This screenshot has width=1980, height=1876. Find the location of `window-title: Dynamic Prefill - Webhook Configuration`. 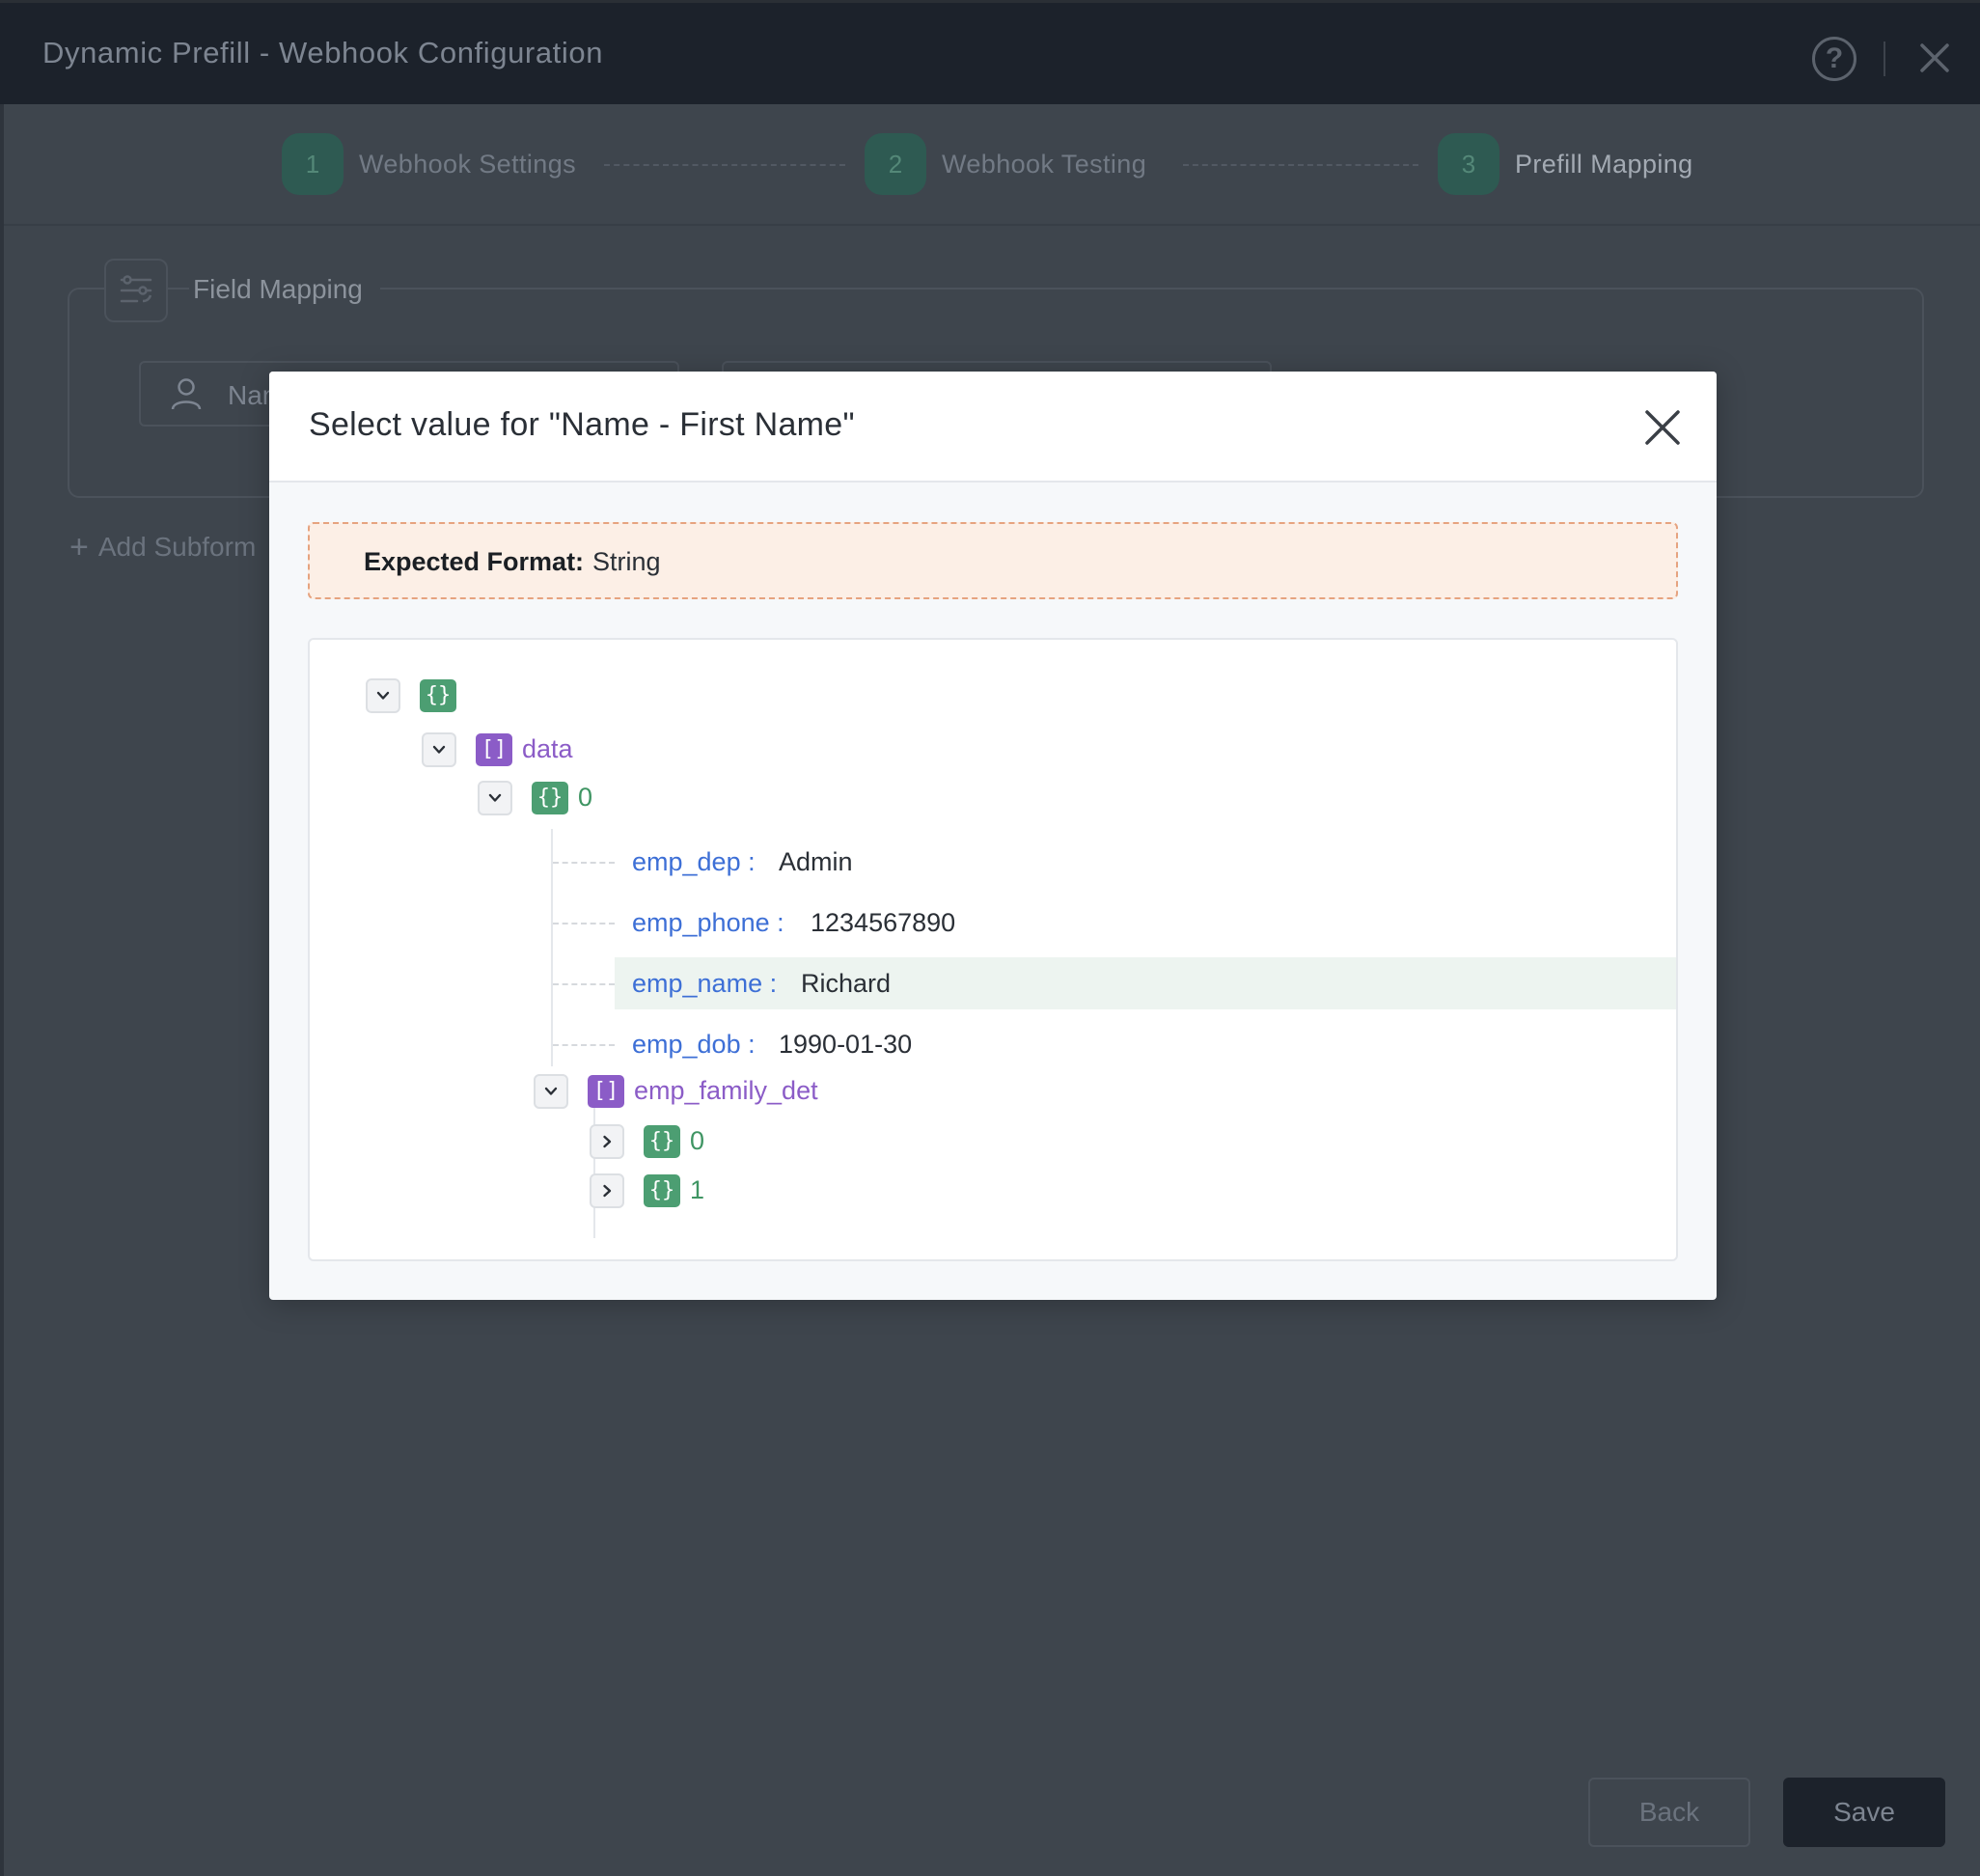

window-title: Dynamic Prefill - Webhook Configuration is located at coordinates (323, 52).